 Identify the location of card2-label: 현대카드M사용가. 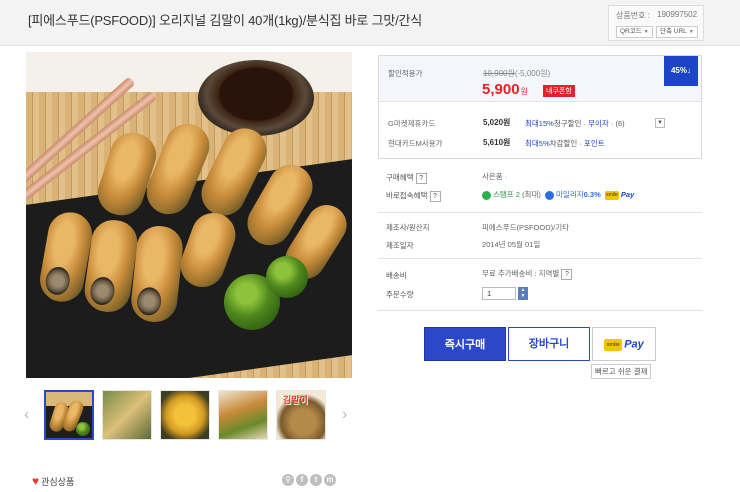
(415, 143).